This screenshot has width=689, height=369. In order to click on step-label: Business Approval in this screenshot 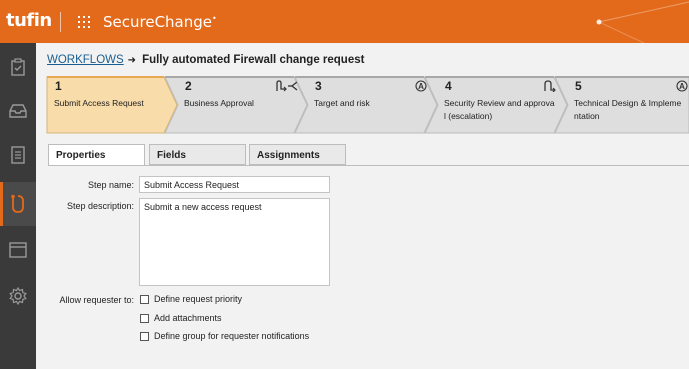, I will do `click(219, 103)`.